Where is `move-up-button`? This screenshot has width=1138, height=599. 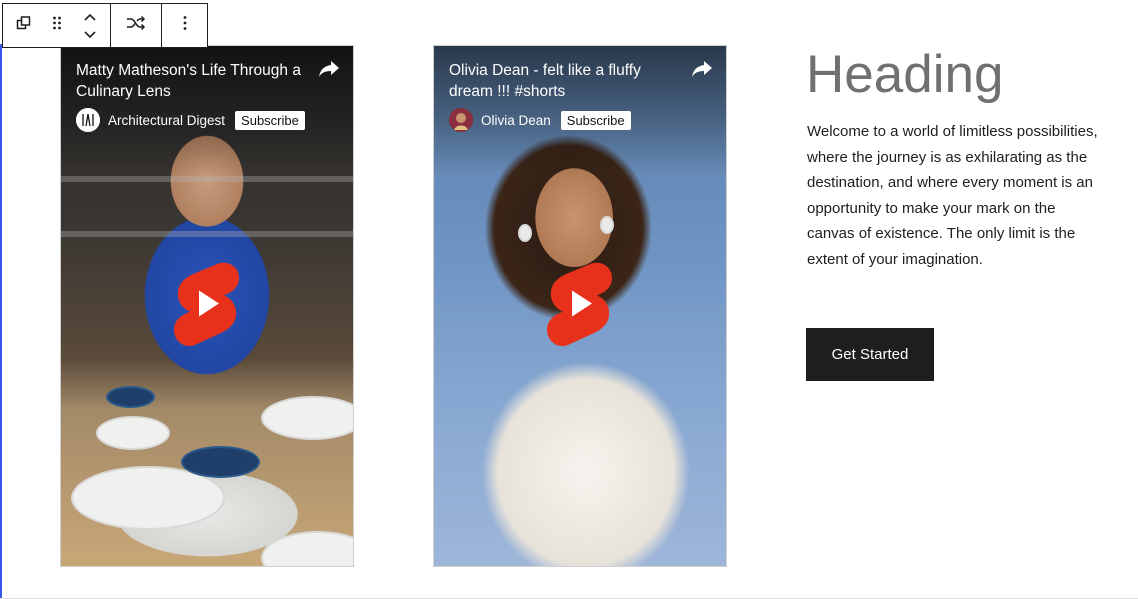 move-up-button is located at coordinates (90, 17).